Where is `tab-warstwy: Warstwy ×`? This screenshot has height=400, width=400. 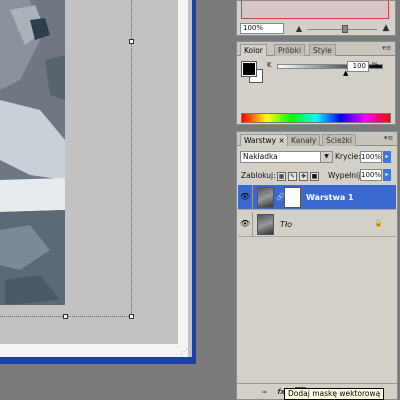
tab-warstwy: Warstwy × is located at coordinates (264, 140).